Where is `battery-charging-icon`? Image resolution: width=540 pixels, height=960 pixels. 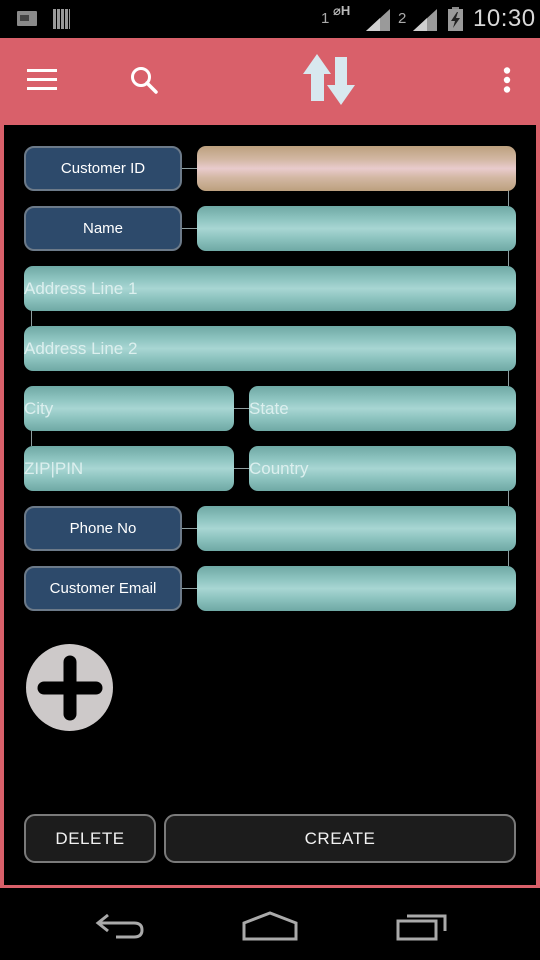
battery-charging-icon is located at coordinates (455, 19).